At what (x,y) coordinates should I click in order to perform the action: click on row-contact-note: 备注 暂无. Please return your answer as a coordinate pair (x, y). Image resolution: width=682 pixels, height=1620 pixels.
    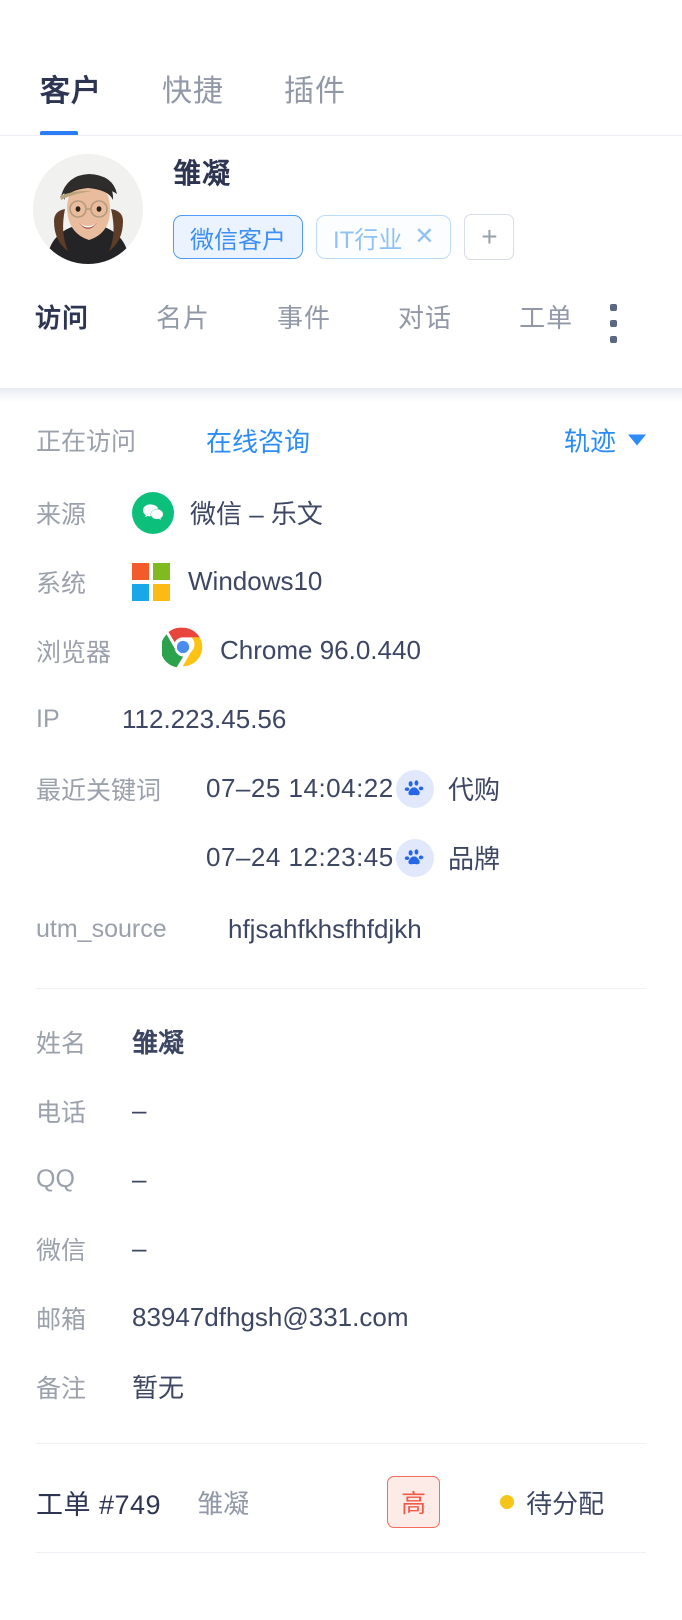
    Looking at the image, I should click on (341, 1386).